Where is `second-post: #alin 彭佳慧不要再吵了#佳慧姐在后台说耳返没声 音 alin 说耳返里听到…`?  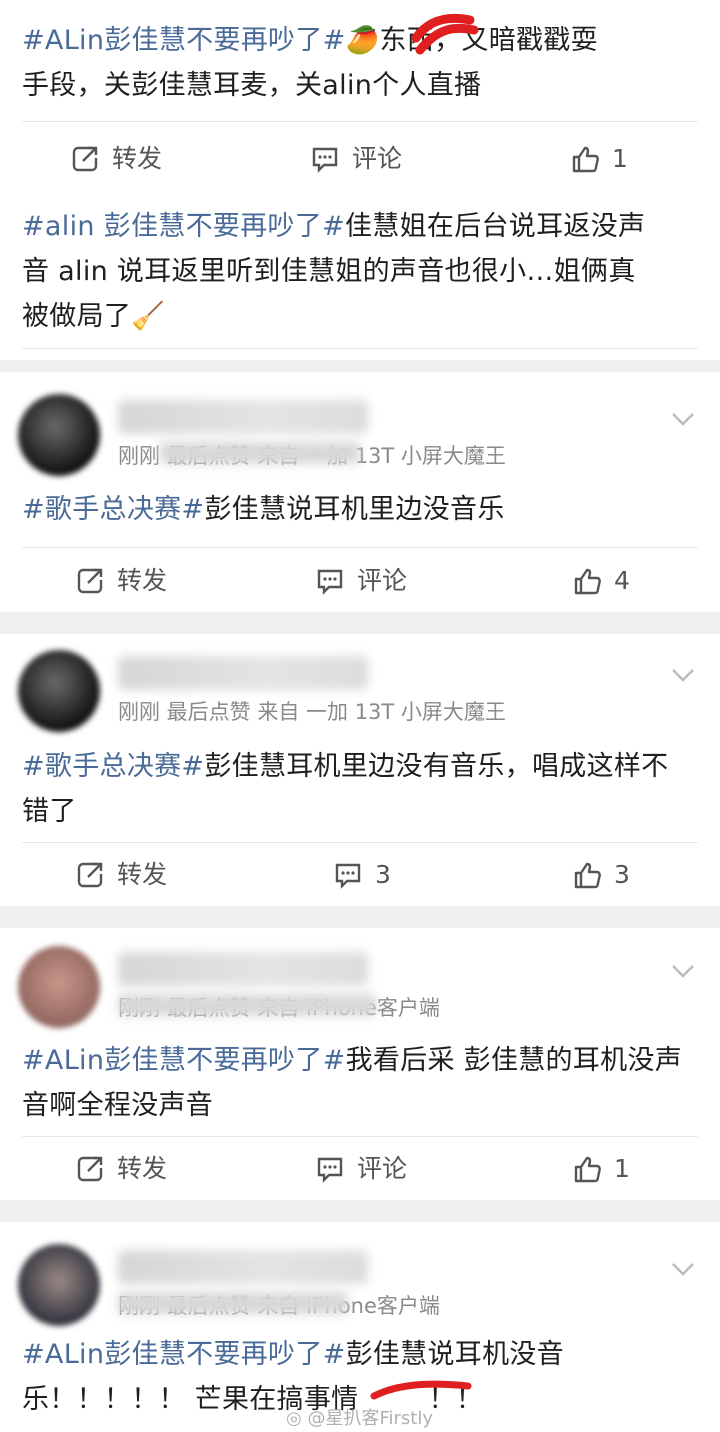 second-post: #alin 彭佳慧不要再吵了#佳慧姐在后台说耳返没声 音 alin 说耳返里听到… is located at coordinates (360, 270).